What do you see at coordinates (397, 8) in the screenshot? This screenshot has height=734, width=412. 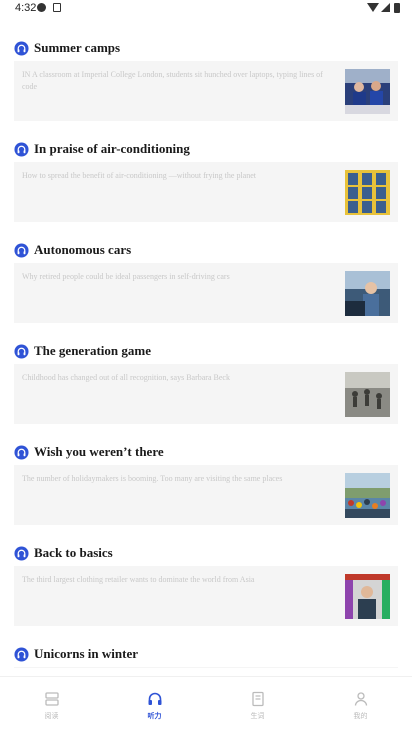 I see `battery-icon` at bounding box center [397, 8].